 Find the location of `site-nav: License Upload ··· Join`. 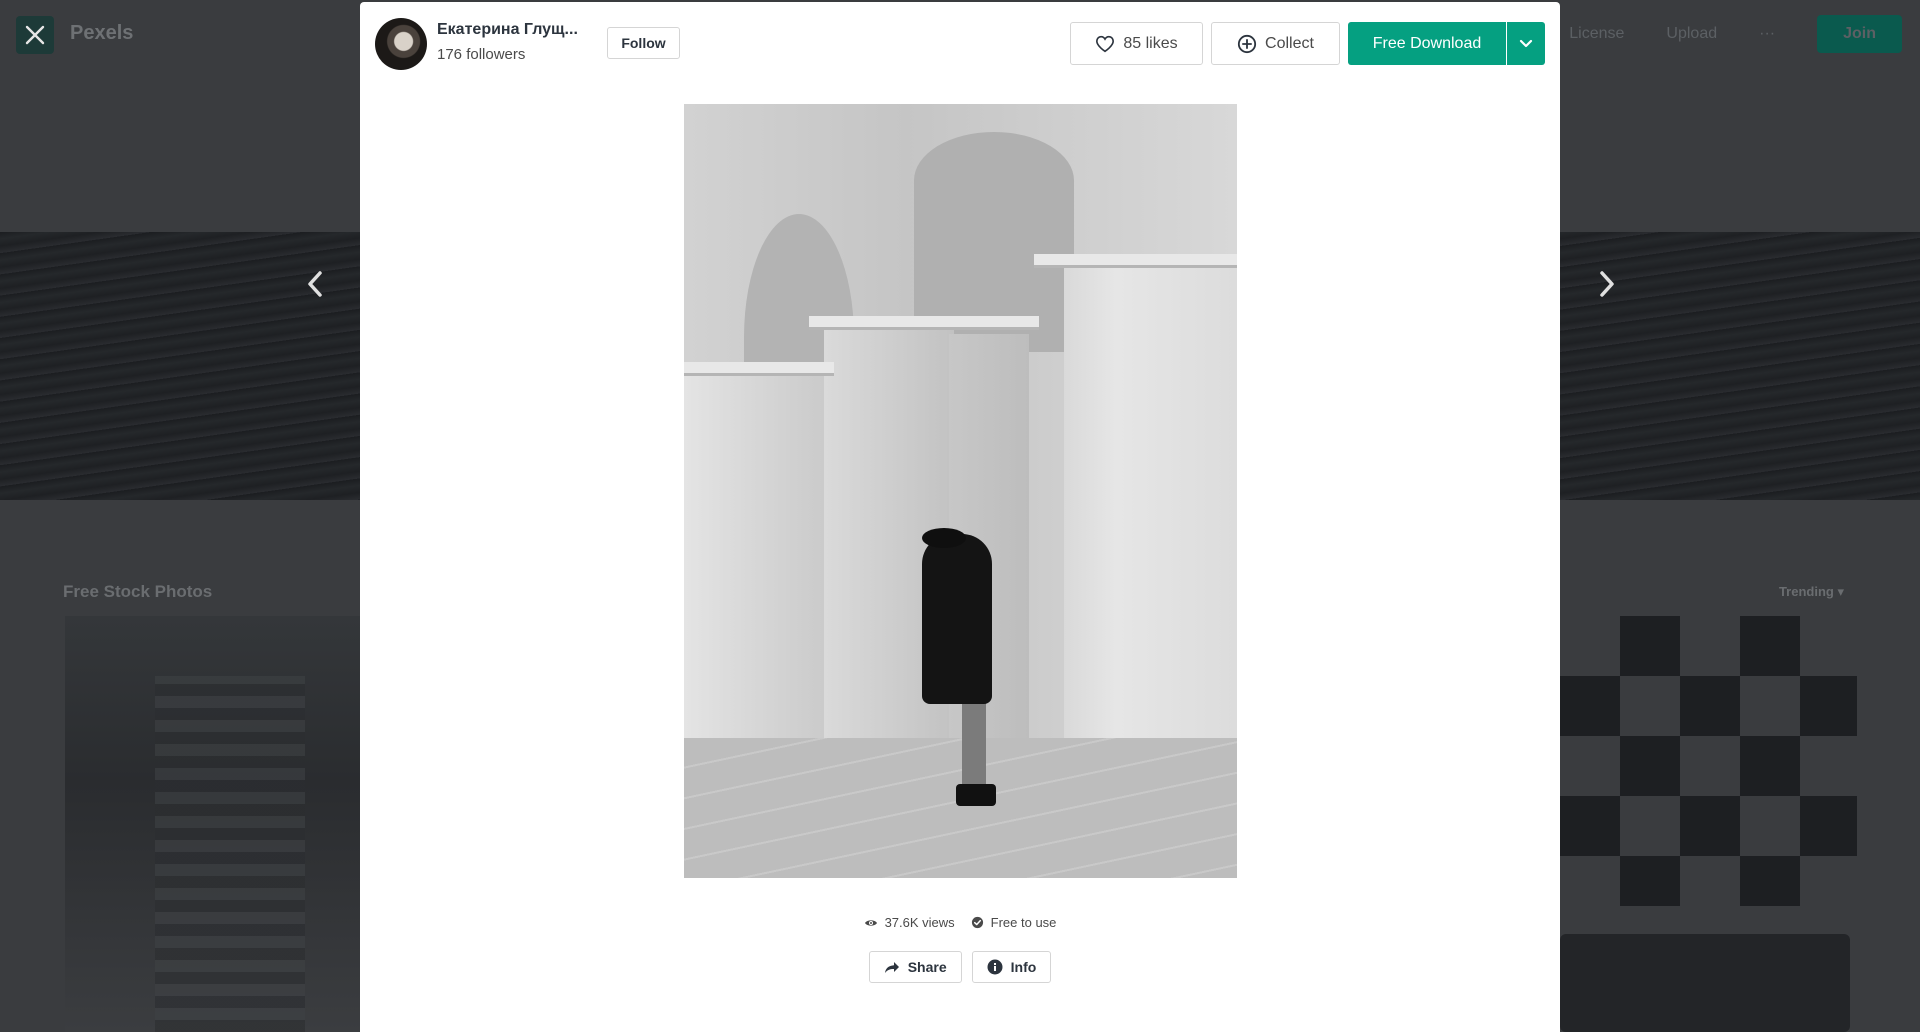

site-nav: License Upload ··· Join is located at coordinates (1744, 34).